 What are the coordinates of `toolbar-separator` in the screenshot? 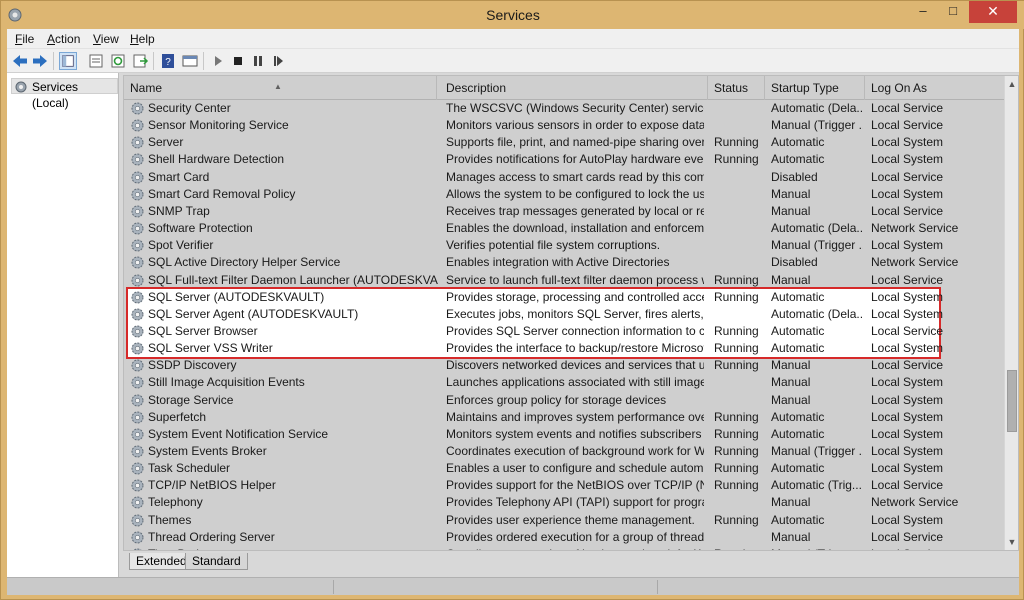 It's located at (203, 61).